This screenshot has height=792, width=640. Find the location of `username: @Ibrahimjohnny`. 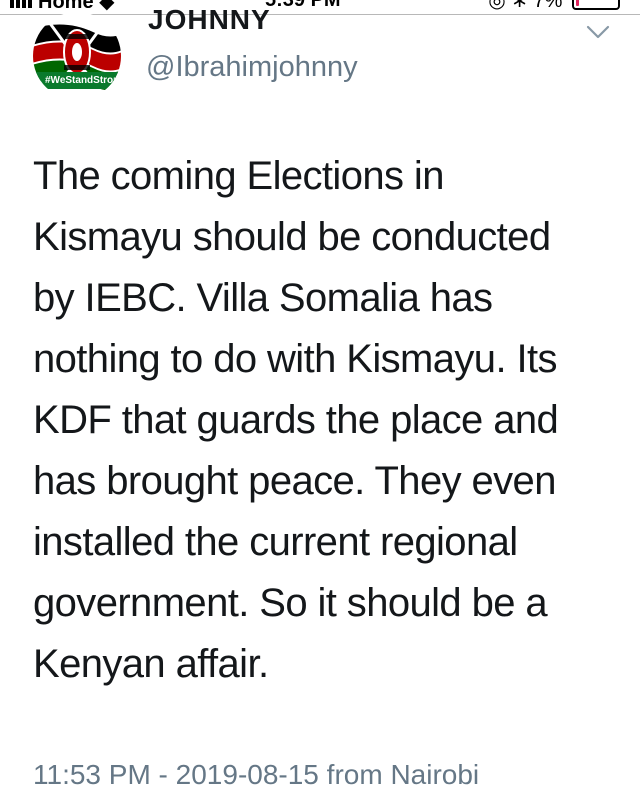

username: @Ibrahimjohnny is located at coordinates (252, 67).